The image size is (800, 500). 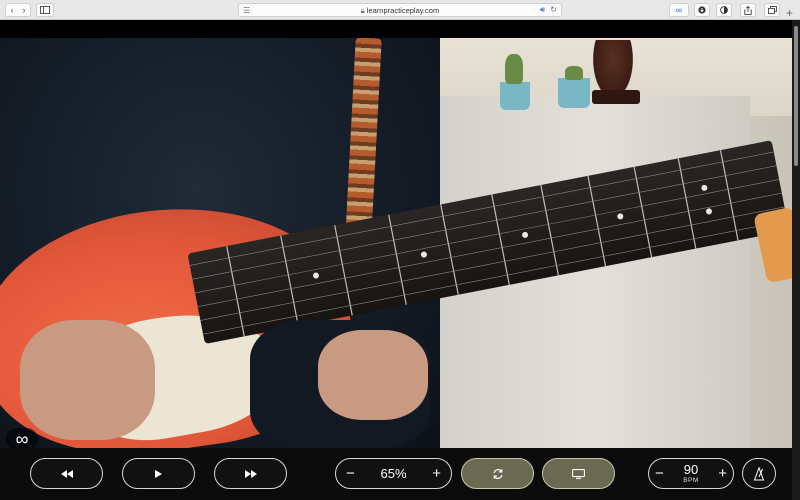 I want to click on metronome-icon, so click(x=759, y=473).